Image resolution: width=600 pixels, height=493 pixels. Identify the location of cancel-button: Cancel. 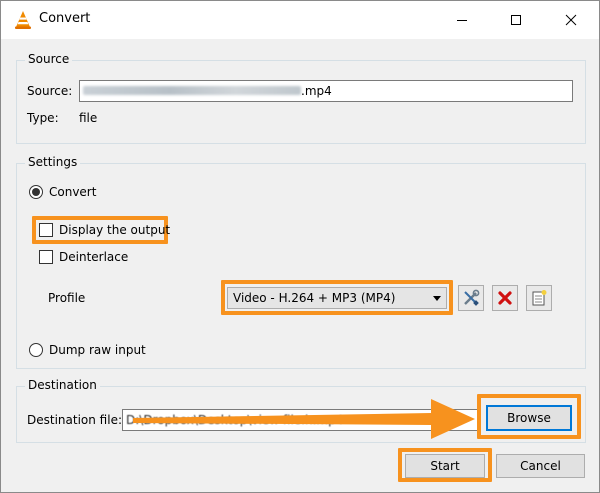
(540, 466).